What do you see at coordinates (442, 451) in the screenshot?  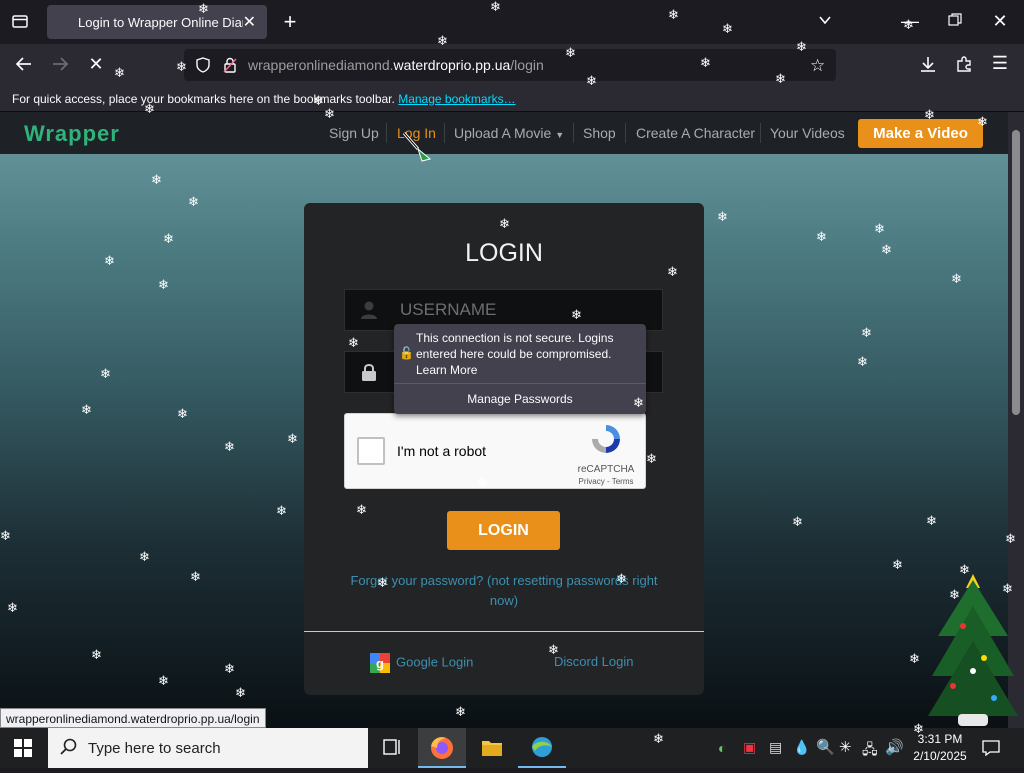 I see `recaptcha-label: I'm not a robot` at bounding box center [442, 451].